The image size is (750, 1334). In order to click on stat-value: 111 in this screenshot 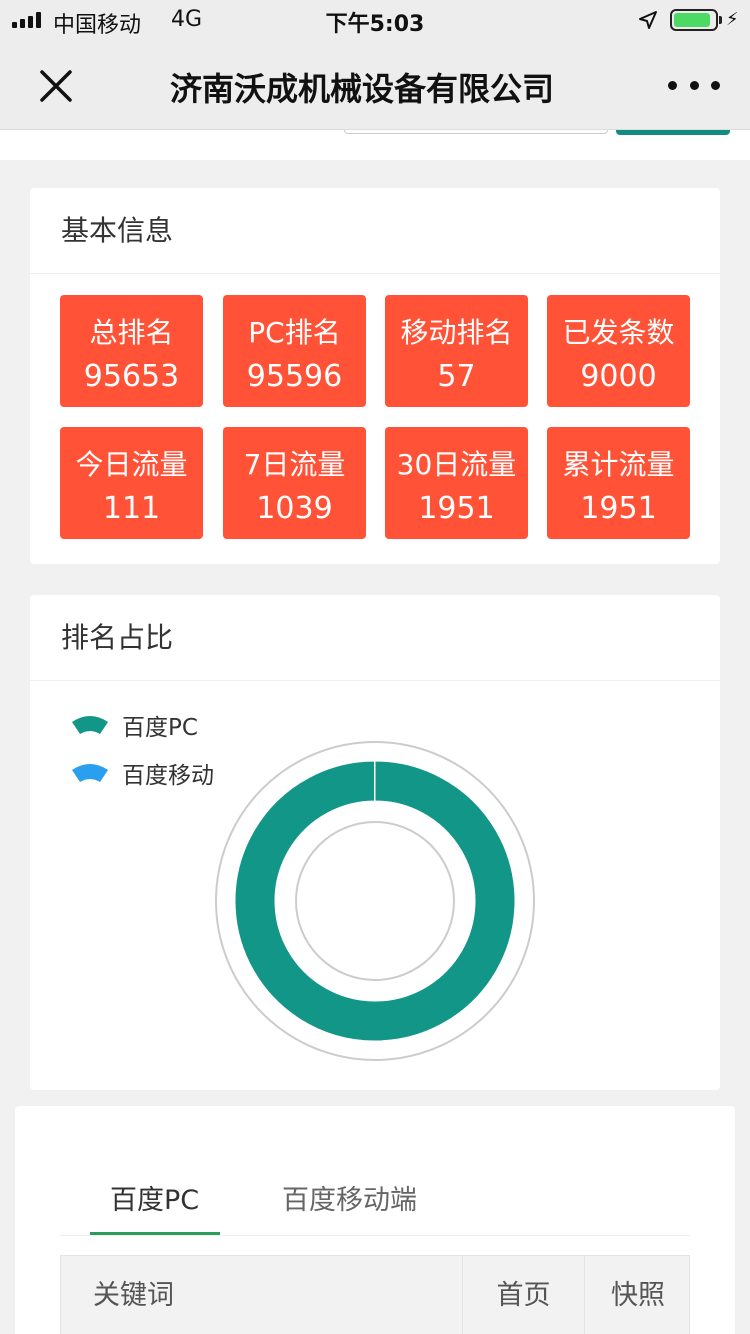, I will do `click(131, 508)`.